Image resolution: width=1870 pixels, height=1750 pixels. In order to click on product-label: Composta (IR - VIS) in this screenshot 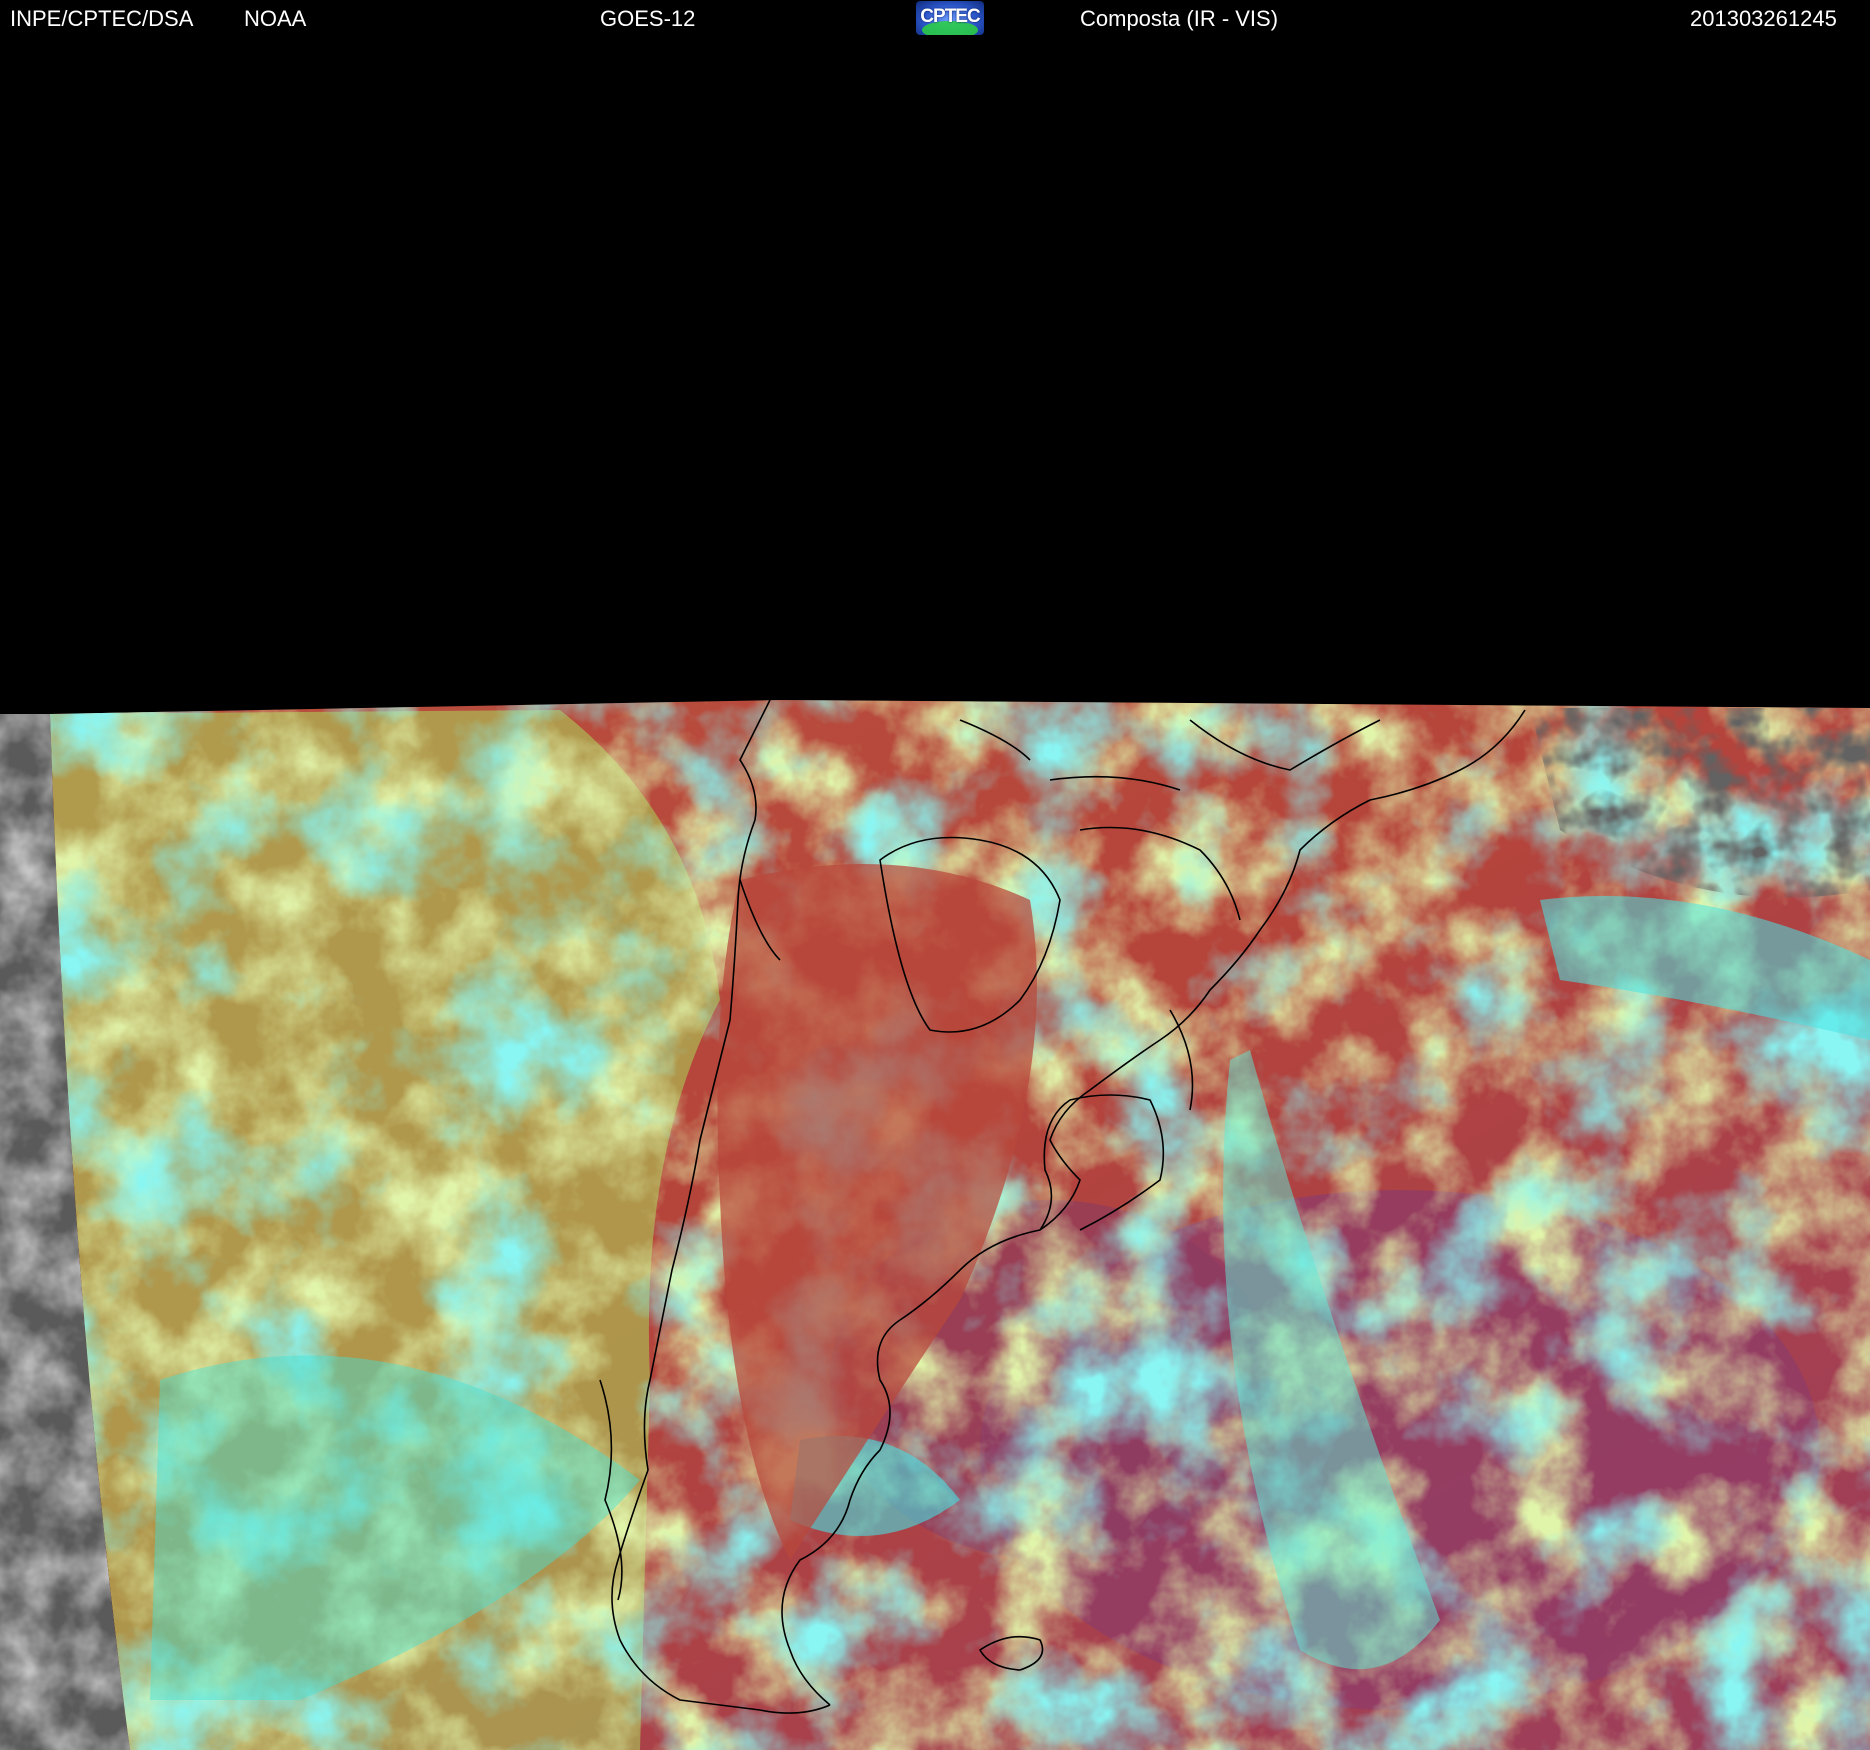, I will do `click(1179, 18)`.